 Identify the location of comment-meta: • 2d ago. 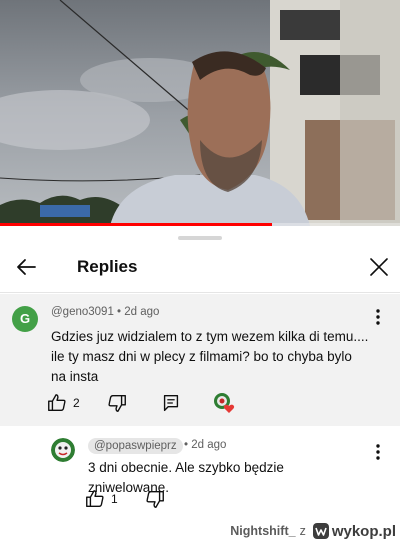
(205, 445).